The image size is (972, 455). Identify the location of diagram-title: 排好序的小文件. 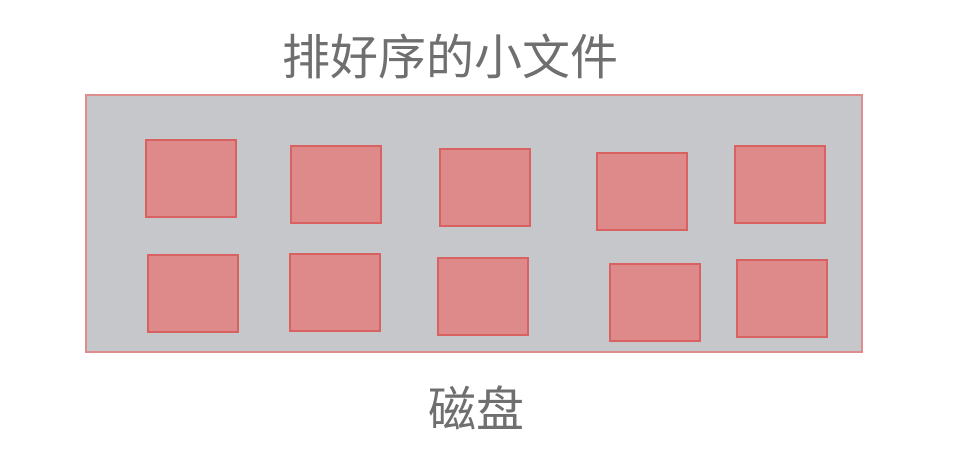
(449, 58).